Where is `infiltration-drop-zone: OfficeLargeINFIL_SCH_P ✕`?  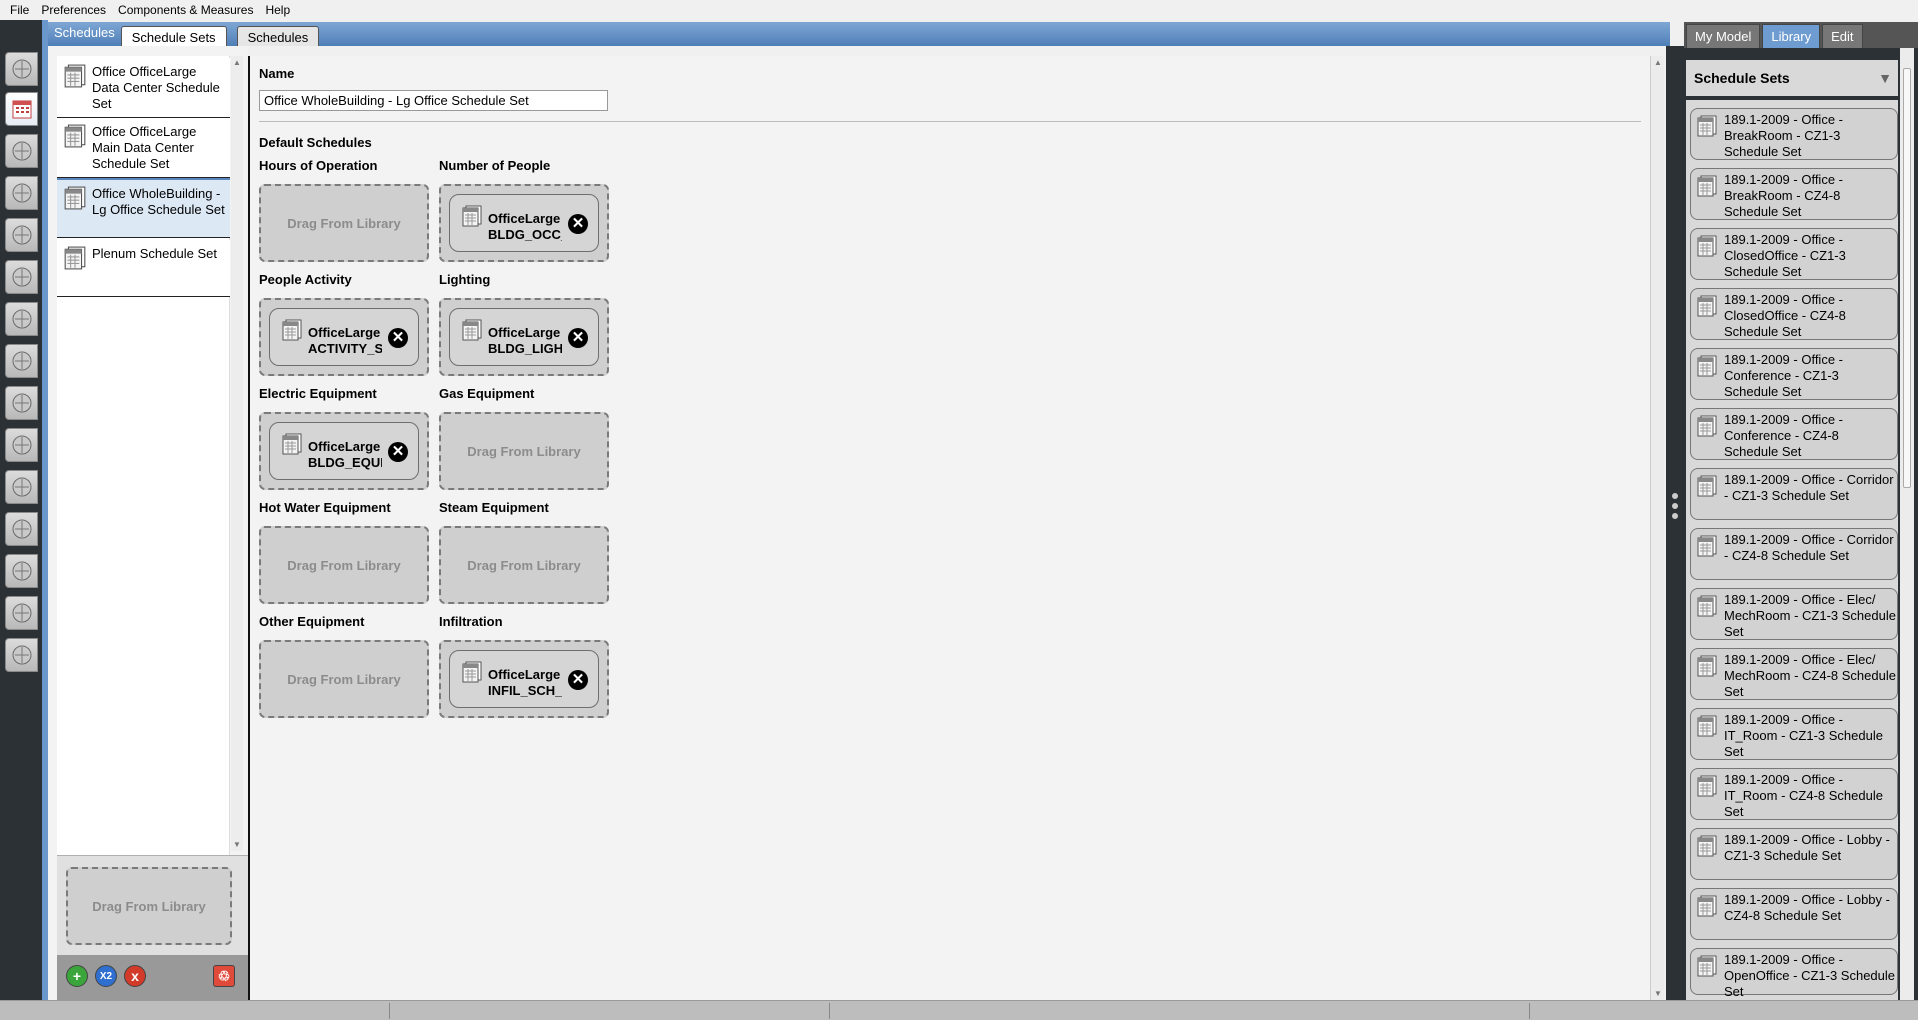 infiltration-drop-zone: OfficeLargeINFIL_SCH_P ✕ is located at coordinates (524, 679).